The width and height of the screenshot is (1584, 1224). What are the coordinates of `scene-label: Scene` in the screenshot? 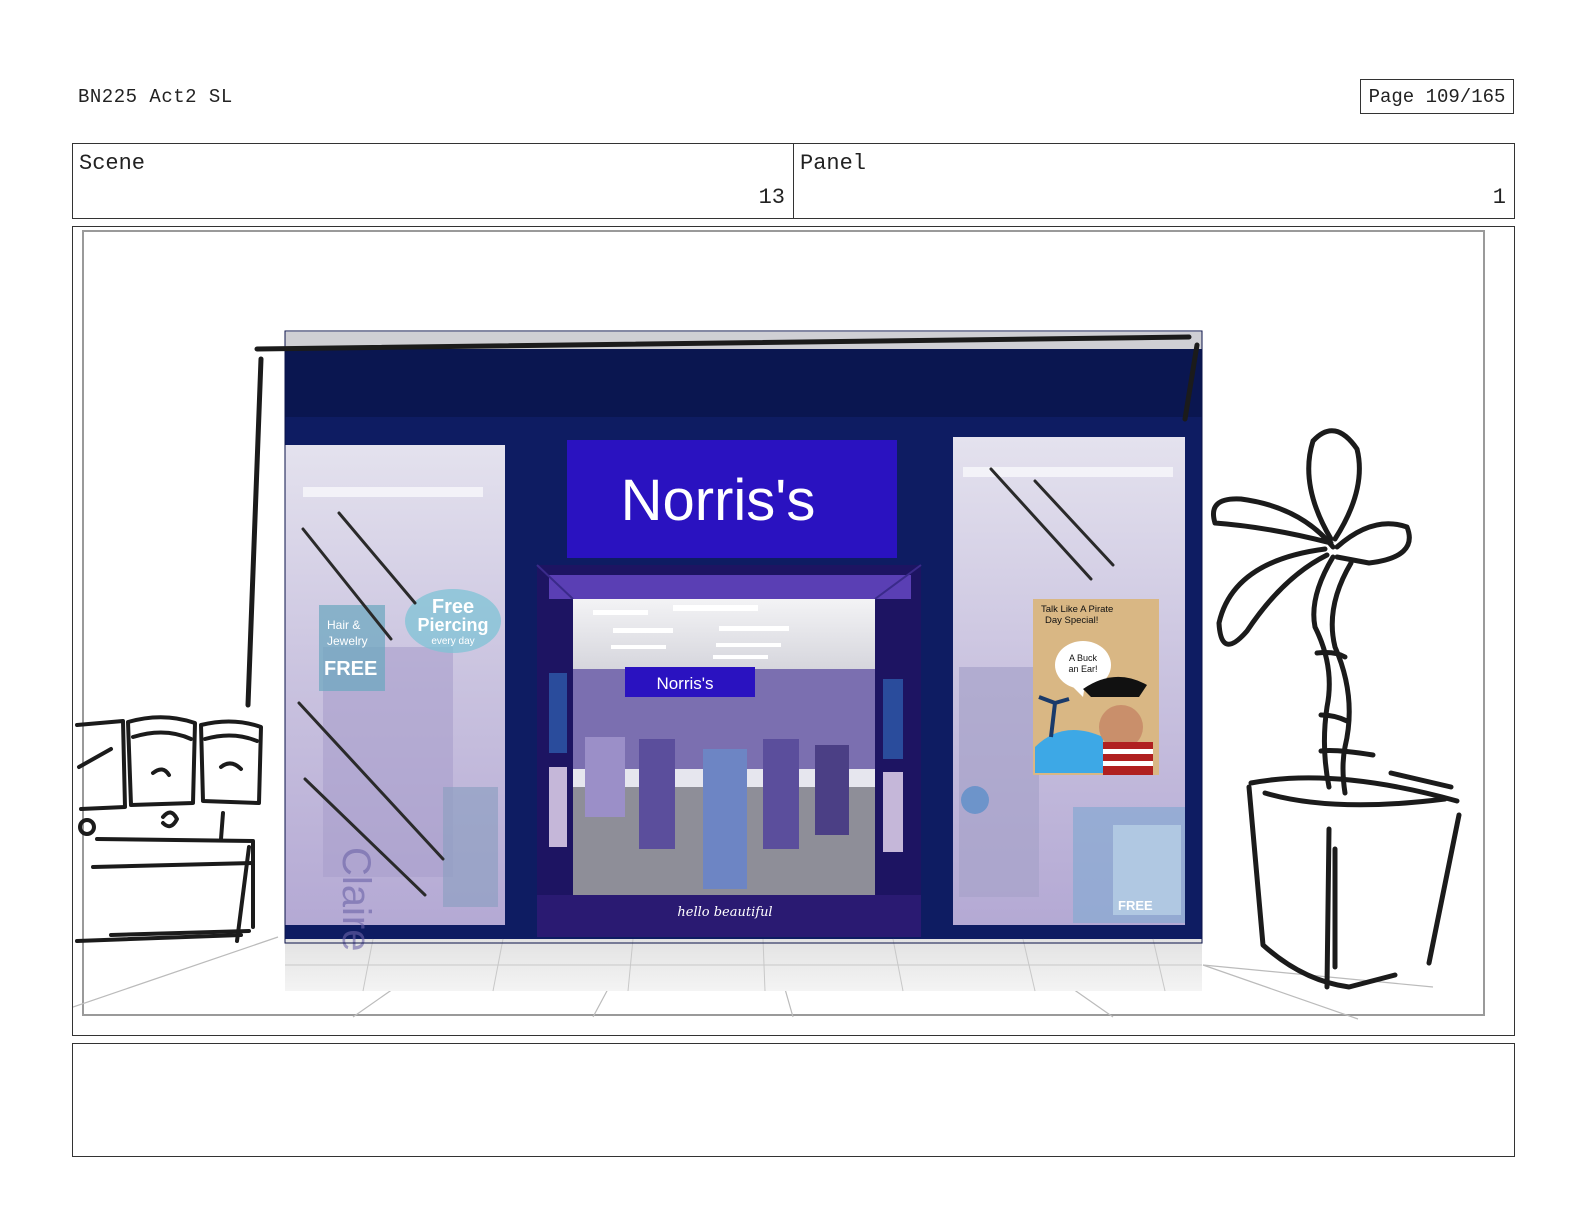 It's located at (112, 163).